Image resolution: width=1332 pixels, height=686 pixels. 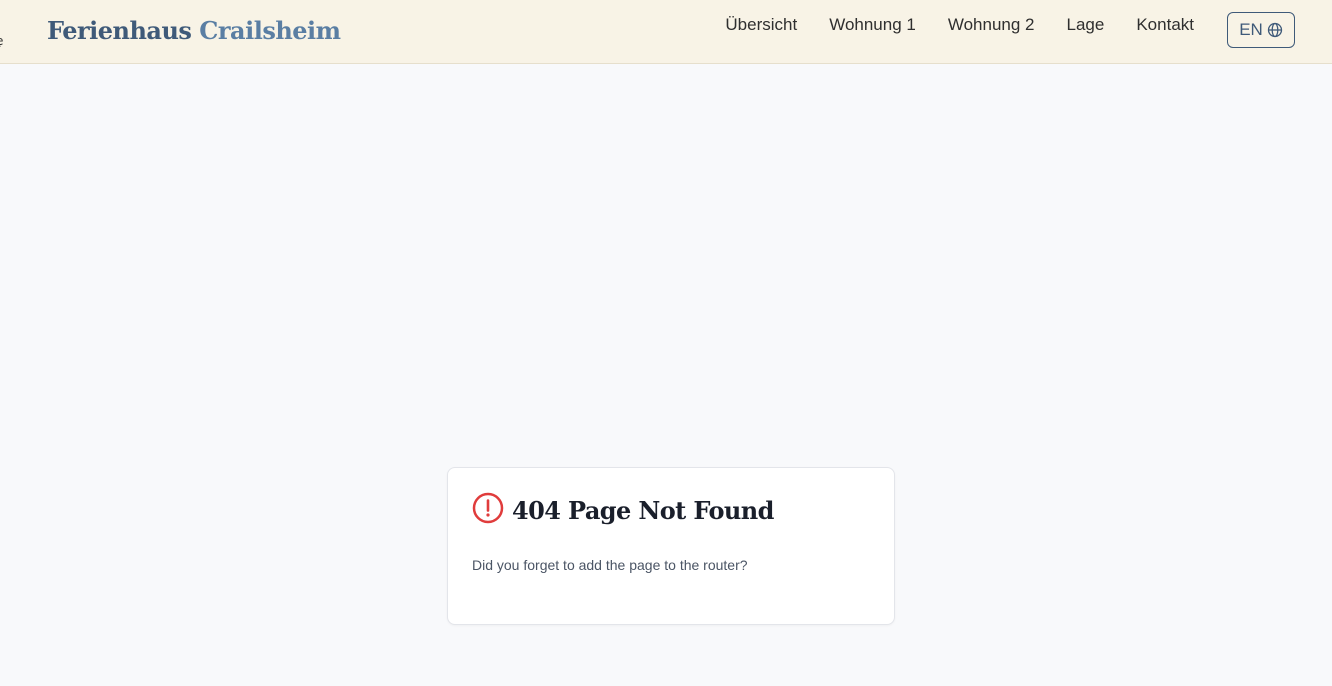 What do you see at coordinates (194, 31) in the screenshot?
I see `site-logo: Ferienhaus Crailsheim` at bounding box center [194, 31].